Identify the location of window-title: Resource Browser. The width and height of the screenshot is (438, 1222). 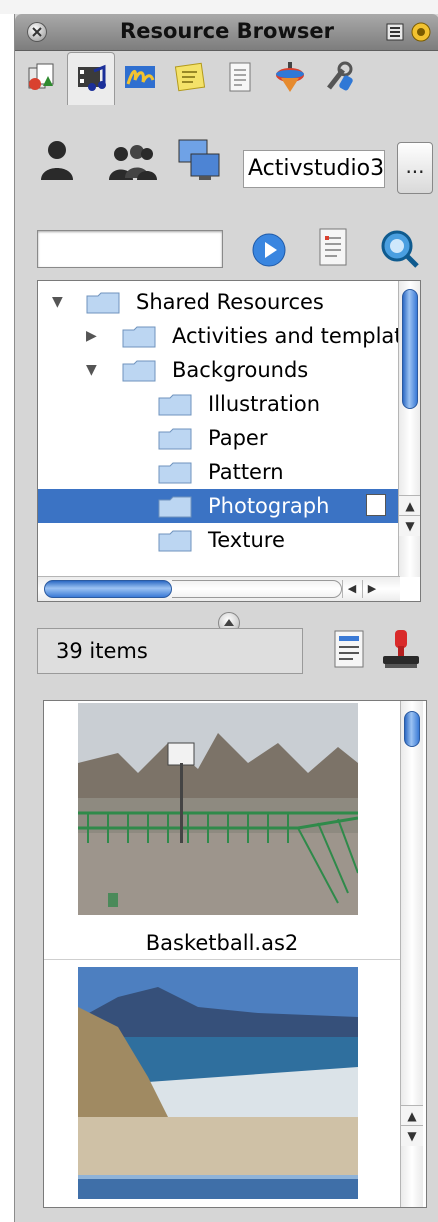
(227, 31).